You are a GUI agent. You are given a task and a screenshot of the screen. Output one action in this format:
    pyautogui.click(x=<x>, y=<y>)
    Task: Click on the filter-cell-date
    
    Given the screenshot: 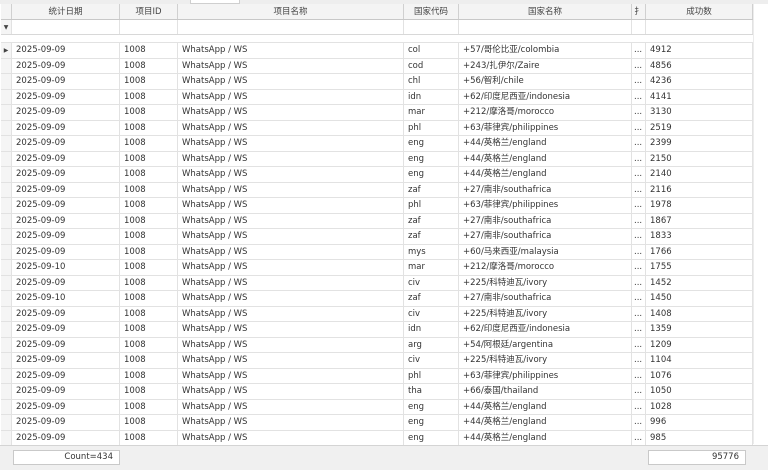 What is the action you would take?
    pyautogui.click(x=66, y=27)
    